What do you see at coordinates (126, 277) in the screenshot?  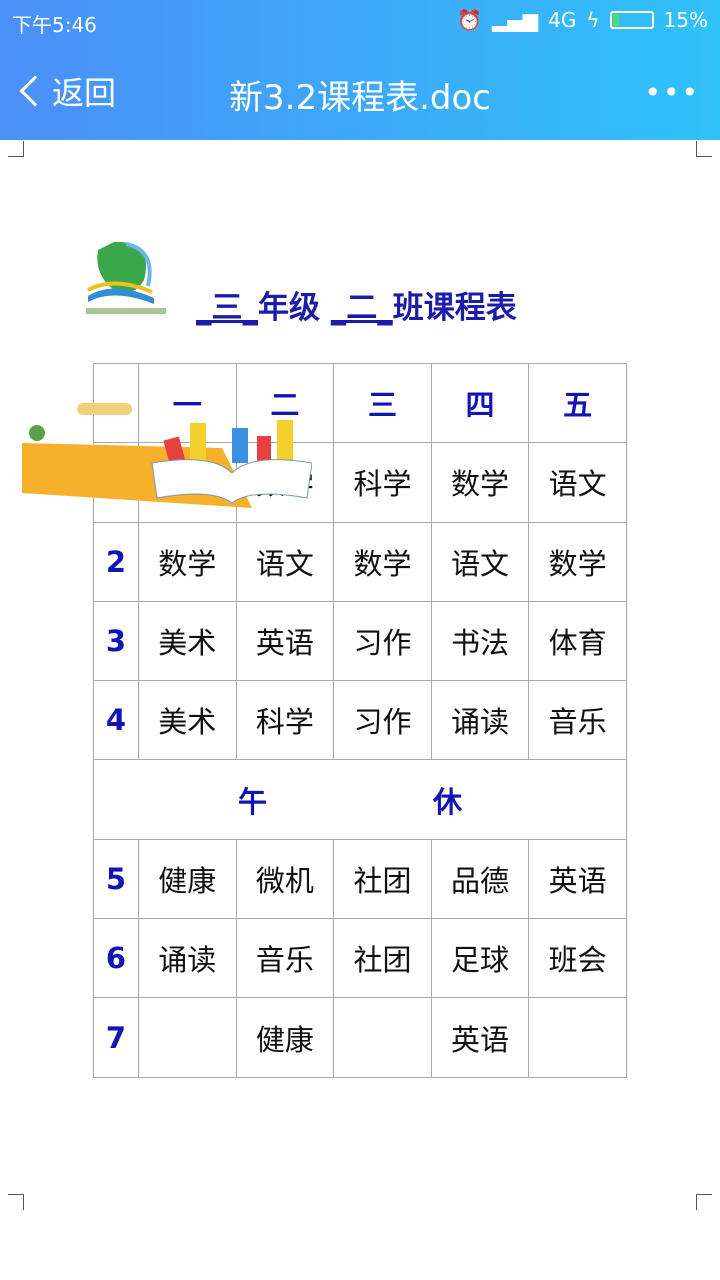 I see `school-logo` at bounding box center [126, 277].